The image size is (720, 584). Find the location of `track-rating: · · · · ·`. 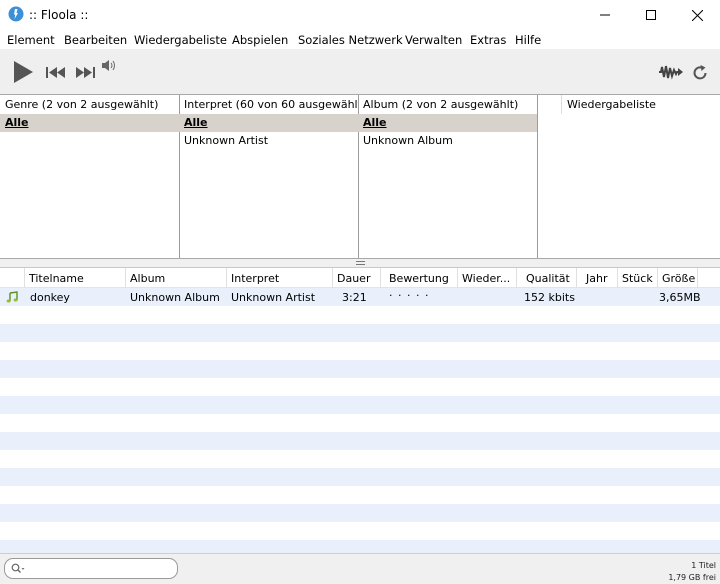

track-rating: · · · · · is located at coordinates (409, 295).